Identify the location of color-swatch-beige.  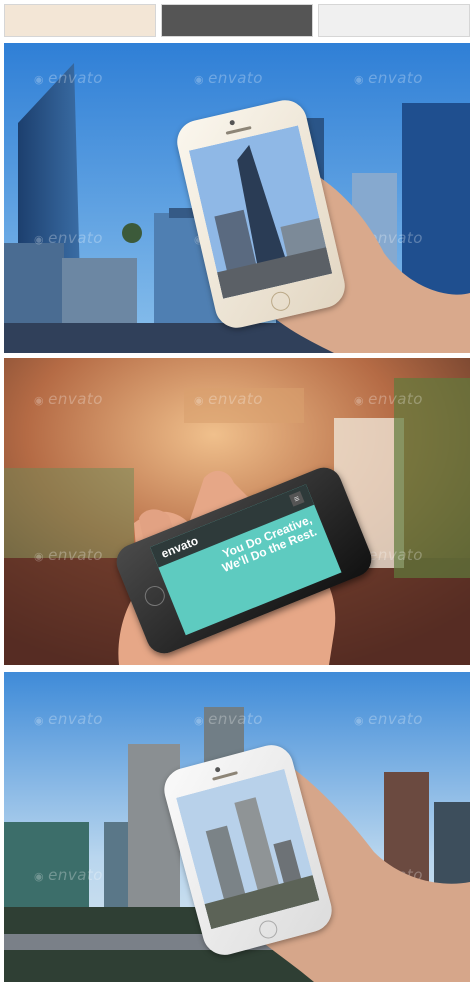
(80, 20).